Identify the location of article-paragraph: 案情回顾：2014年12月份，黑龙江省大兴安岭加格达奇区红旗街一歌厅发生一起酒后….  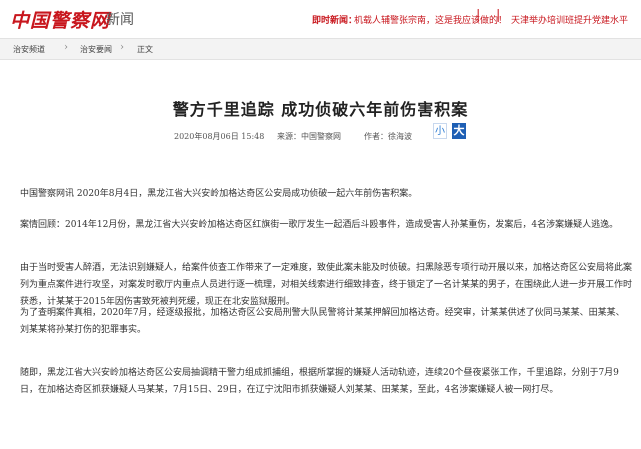
(319, 225).